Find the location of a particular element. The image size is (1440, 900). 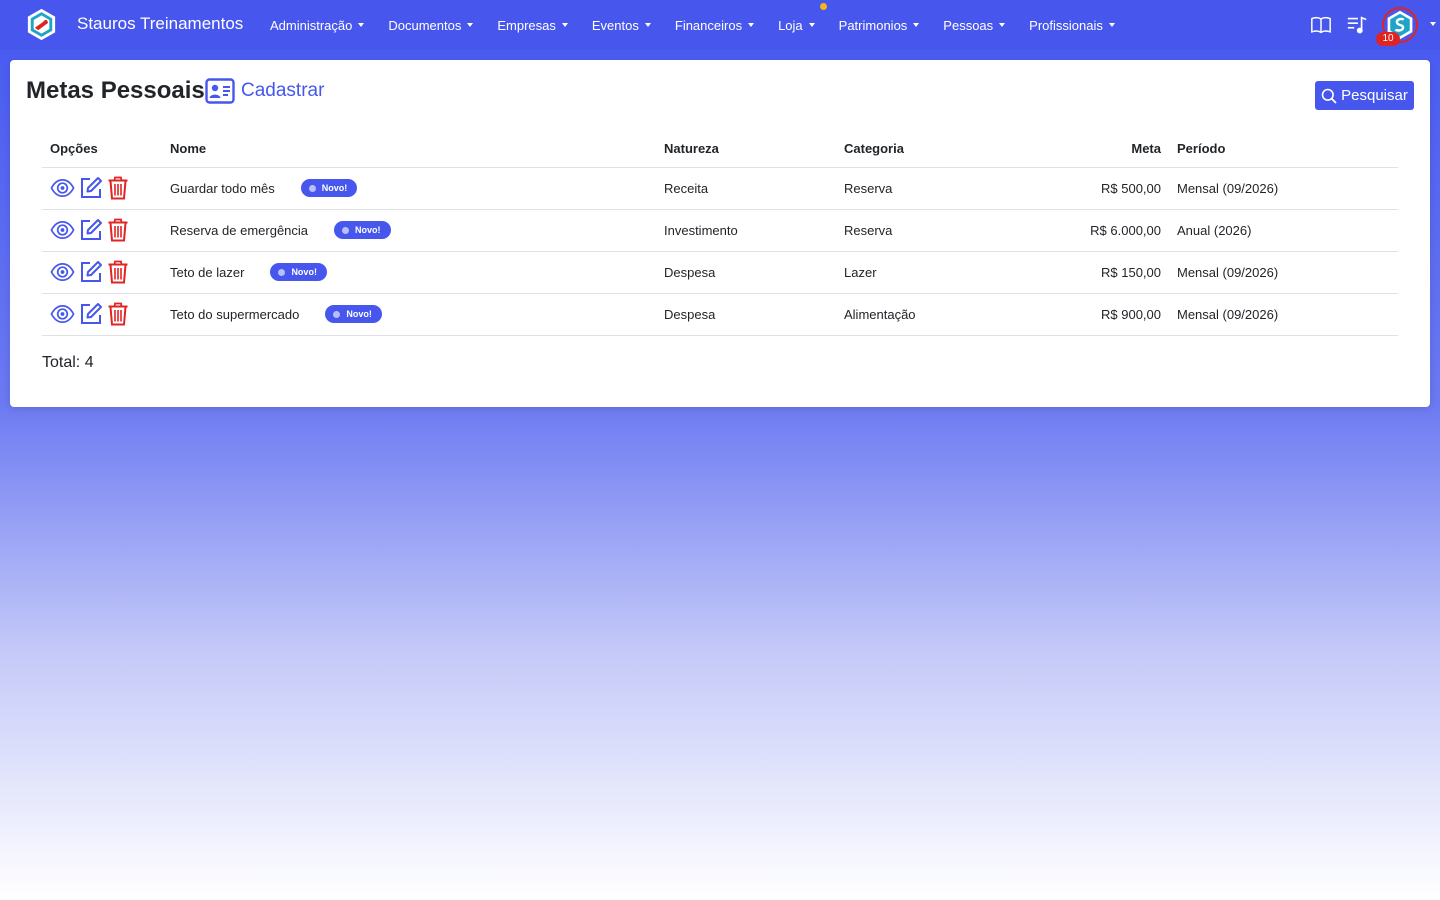

goal-category: Alimentação is located at coordinates (921, 314).